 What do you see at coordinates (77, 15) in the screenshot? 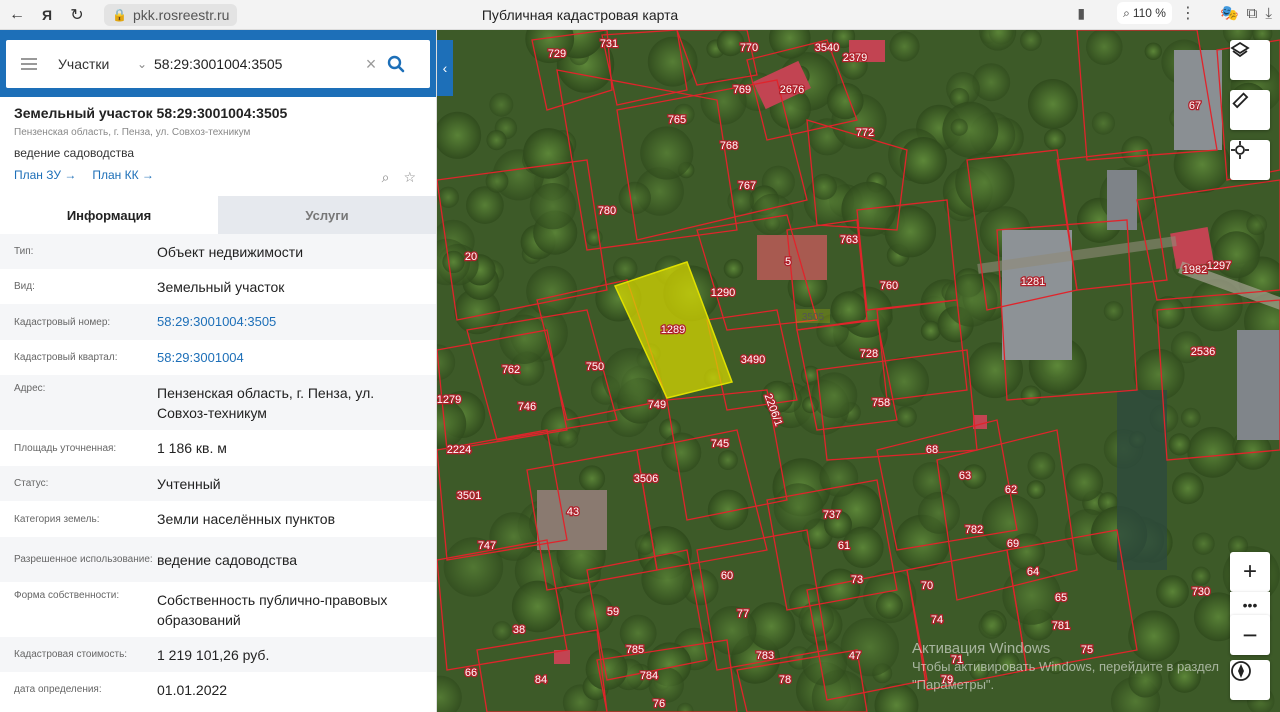
I see `reload-icon: ↻` at bounding box center [77, 15].